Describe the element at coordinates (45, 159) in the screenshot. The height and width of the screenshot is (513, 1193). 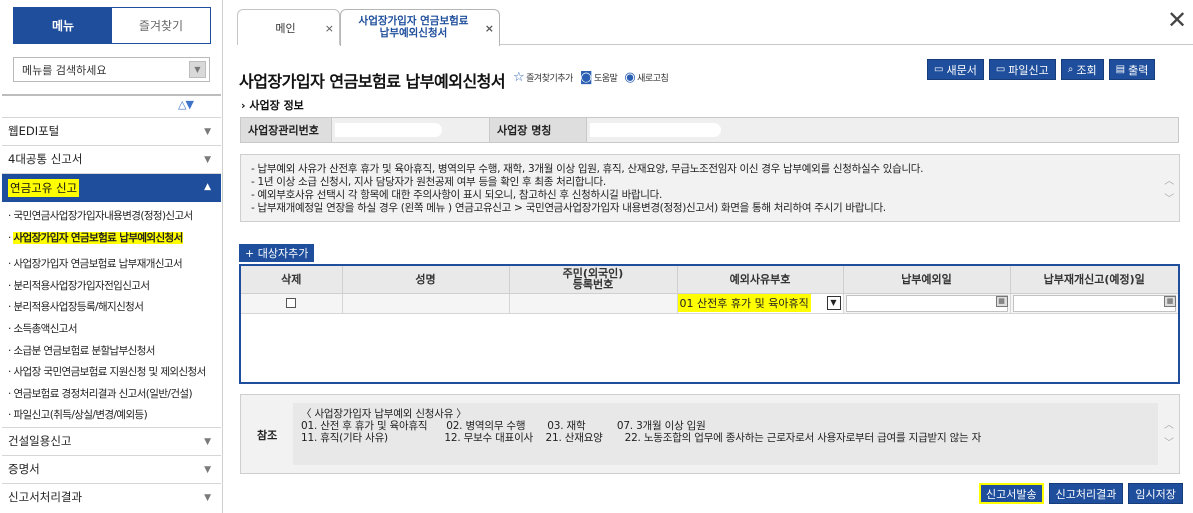
I see `sidebar-group-label: 4대공통 신고서` at that location.